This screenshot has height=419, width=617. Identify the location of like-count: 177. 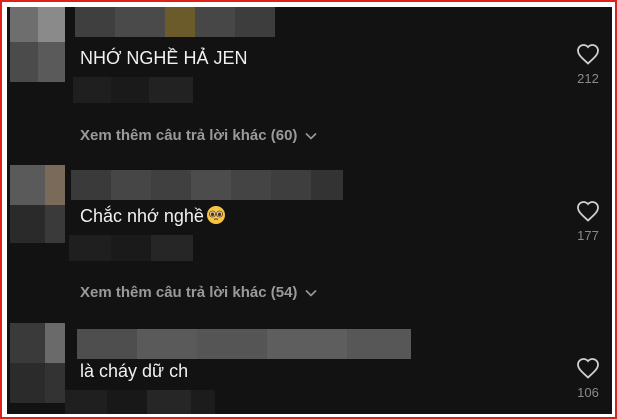
(588, 235).